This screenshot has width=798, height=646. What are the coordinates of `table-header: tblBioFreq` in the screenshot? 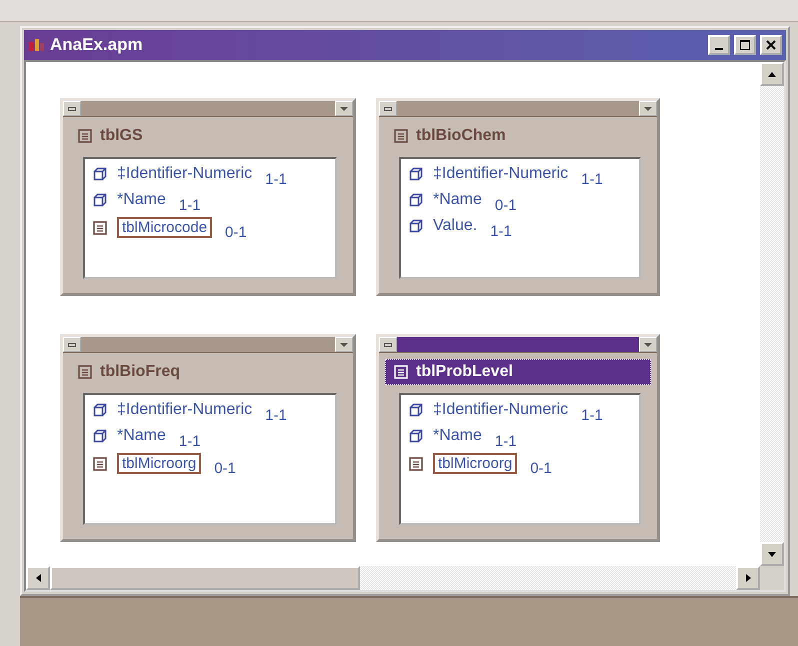 It's located at (208, 372).